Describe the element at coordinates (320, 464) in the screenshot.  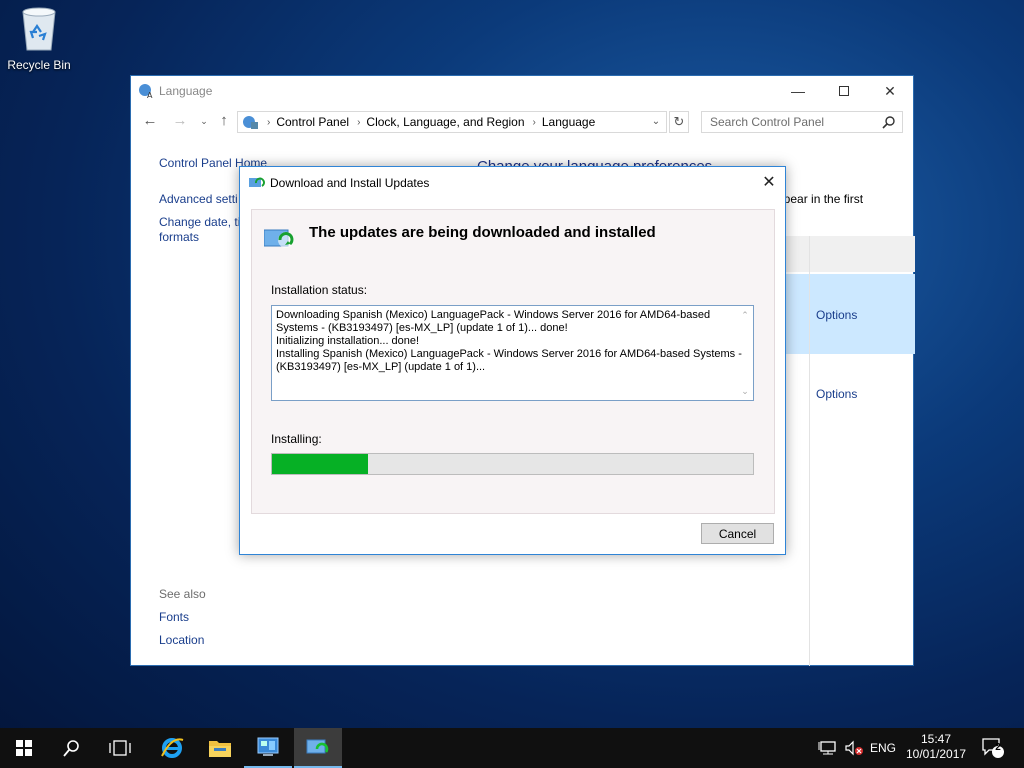
I see `progress-bar-fill` at that location.